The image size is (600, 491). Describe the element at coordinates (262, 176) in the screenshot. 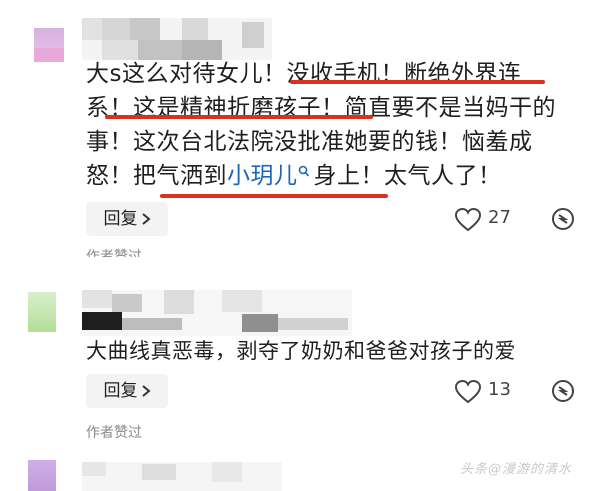

I see `mention-link: 小玥儿` at that location.